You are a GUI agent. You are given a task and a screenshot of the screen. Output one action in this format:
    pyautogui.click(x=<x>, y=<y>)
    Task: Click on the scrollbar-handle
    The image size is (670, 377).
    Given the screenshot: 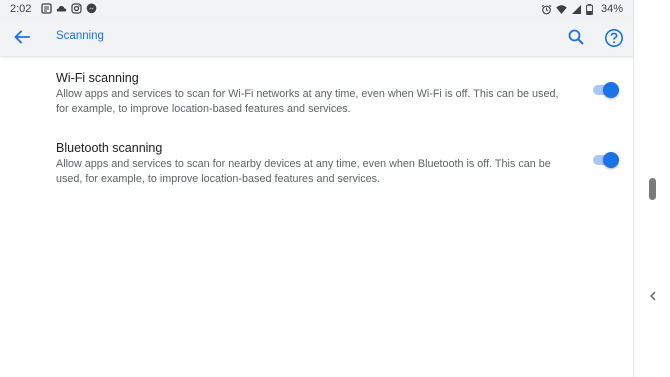 What is the action you would take?
    pyautogui.click(x=652, y=189)
    